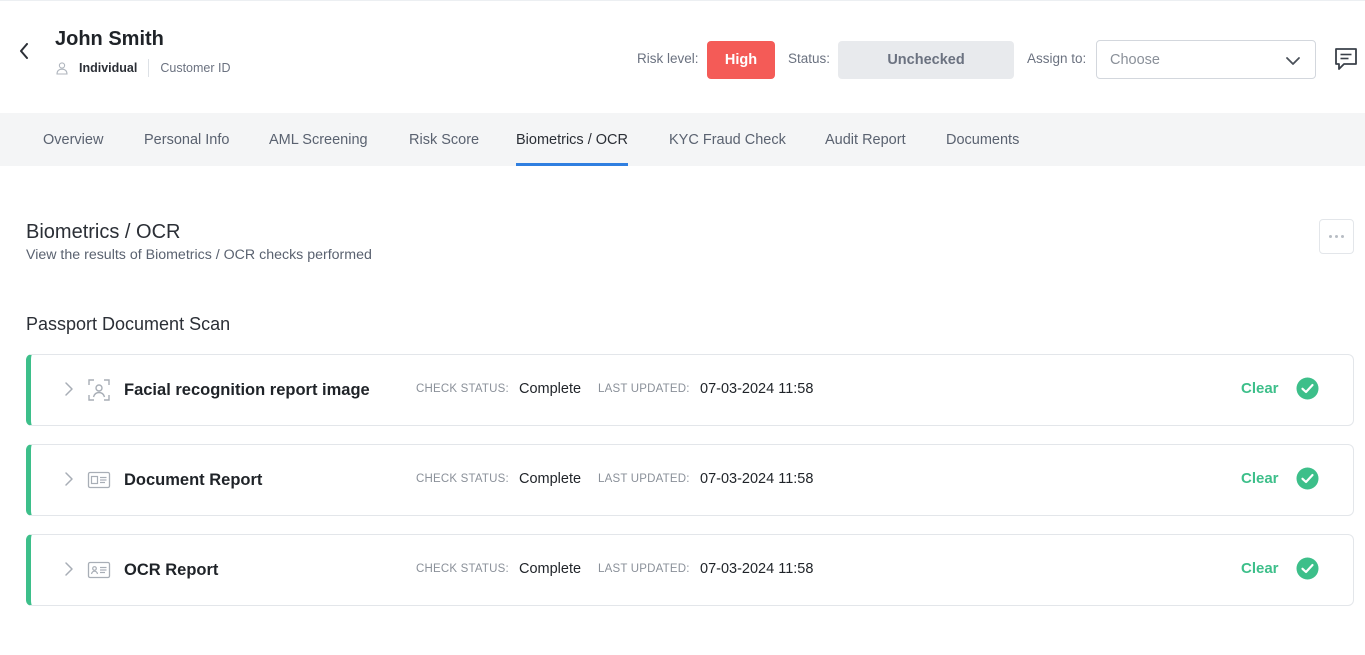  Describe the element at coordinates (865, 139) in the screenshot. I see `tab-audit-report: Audit Report` at that location.